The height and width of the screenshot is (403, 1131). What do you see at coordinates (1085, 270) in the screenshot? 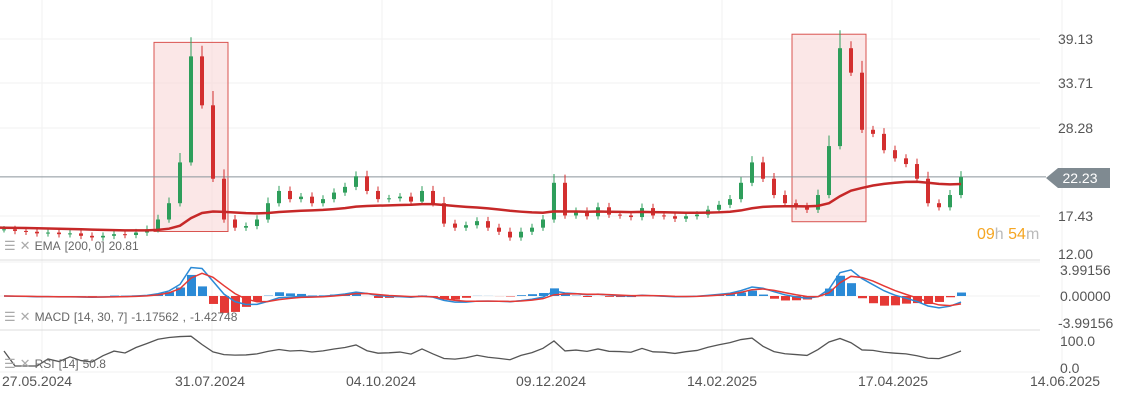
I see `macd-tick: 3.99156` at bounding box center [1085, 270].